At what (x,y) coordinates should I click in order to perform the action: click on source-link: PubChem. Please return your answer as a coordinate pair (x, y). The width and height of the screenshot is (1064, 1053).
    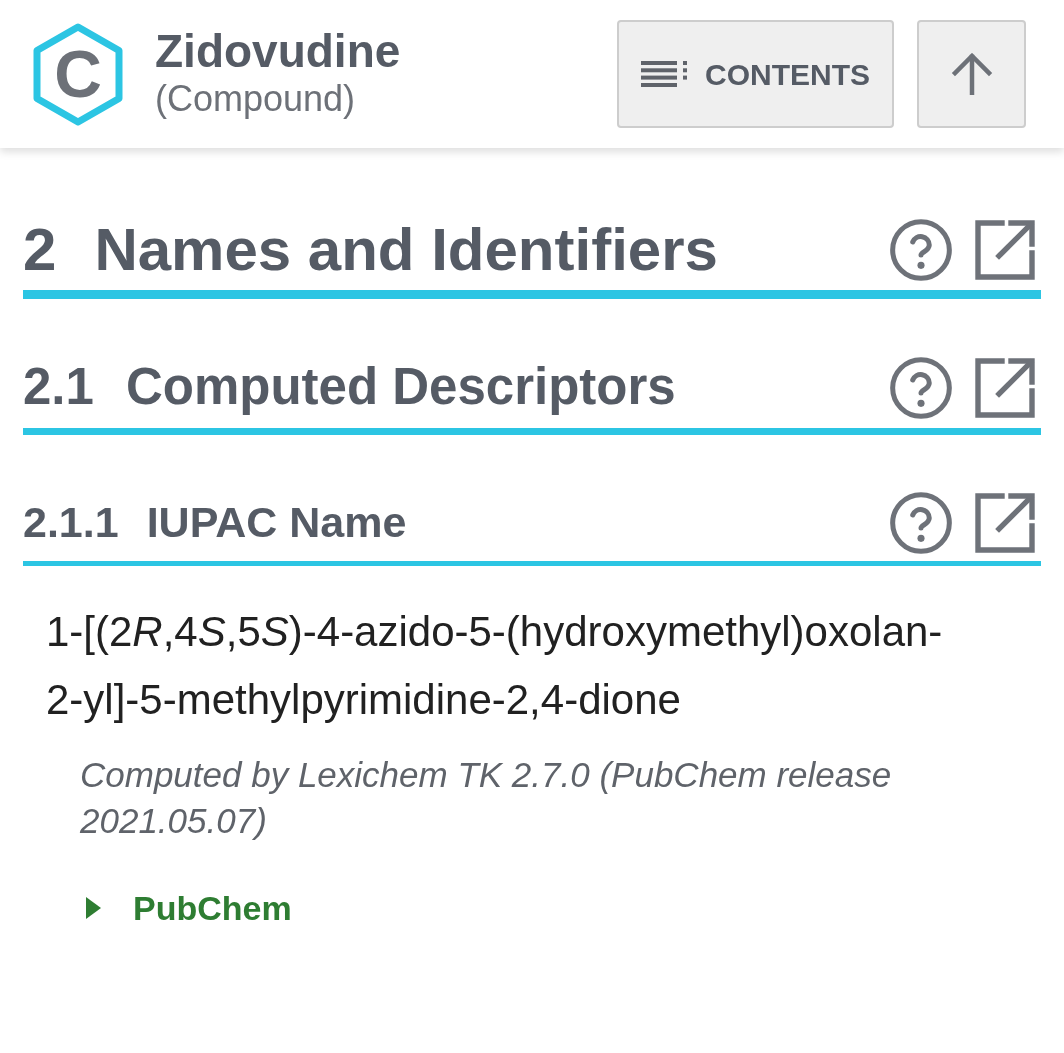
    Looking at the image, I should click on (189, 908).